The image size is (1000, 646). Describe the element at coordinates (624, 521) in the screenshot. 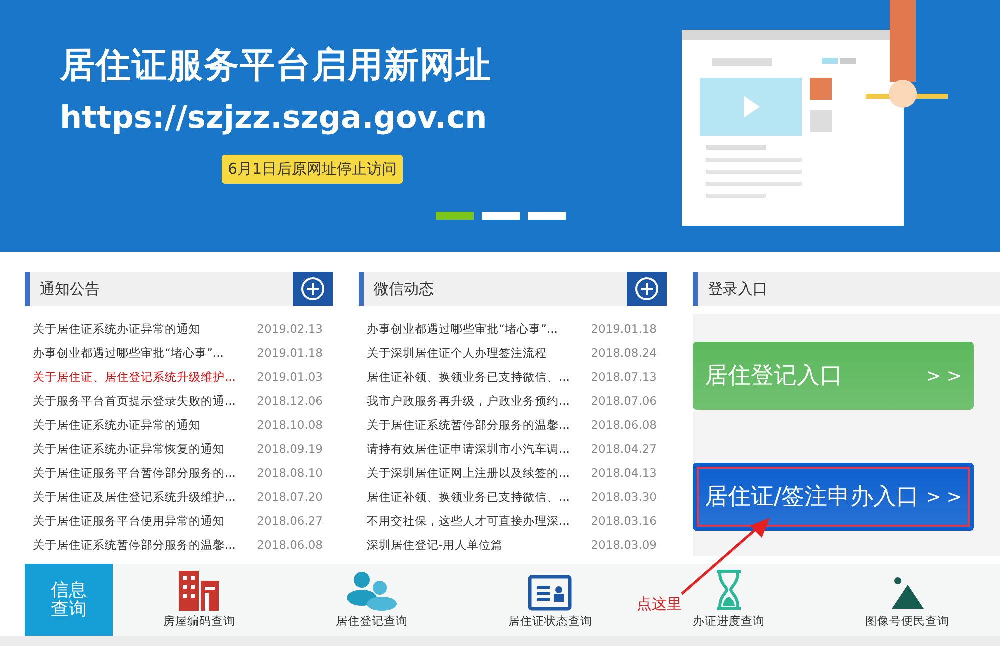

I see `news-date: 2018.03.16` at that location.